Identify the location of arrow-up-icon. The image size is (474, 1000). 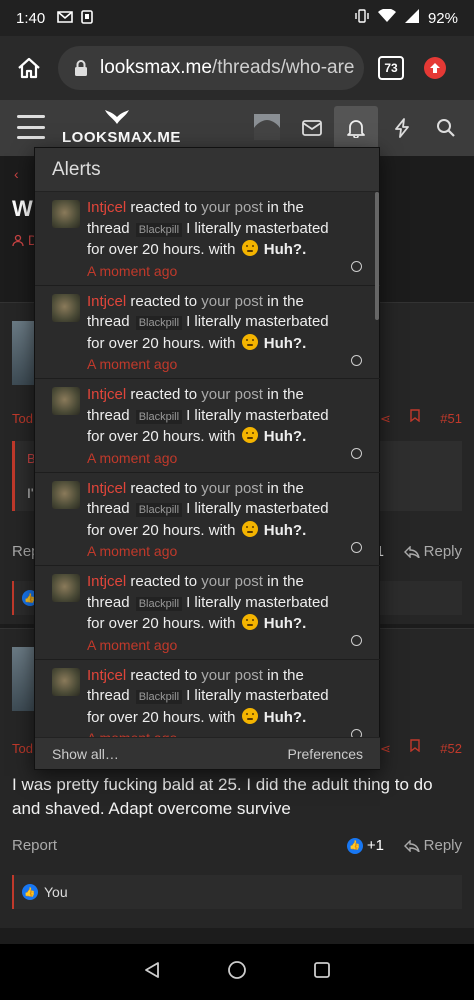
(435, 68).